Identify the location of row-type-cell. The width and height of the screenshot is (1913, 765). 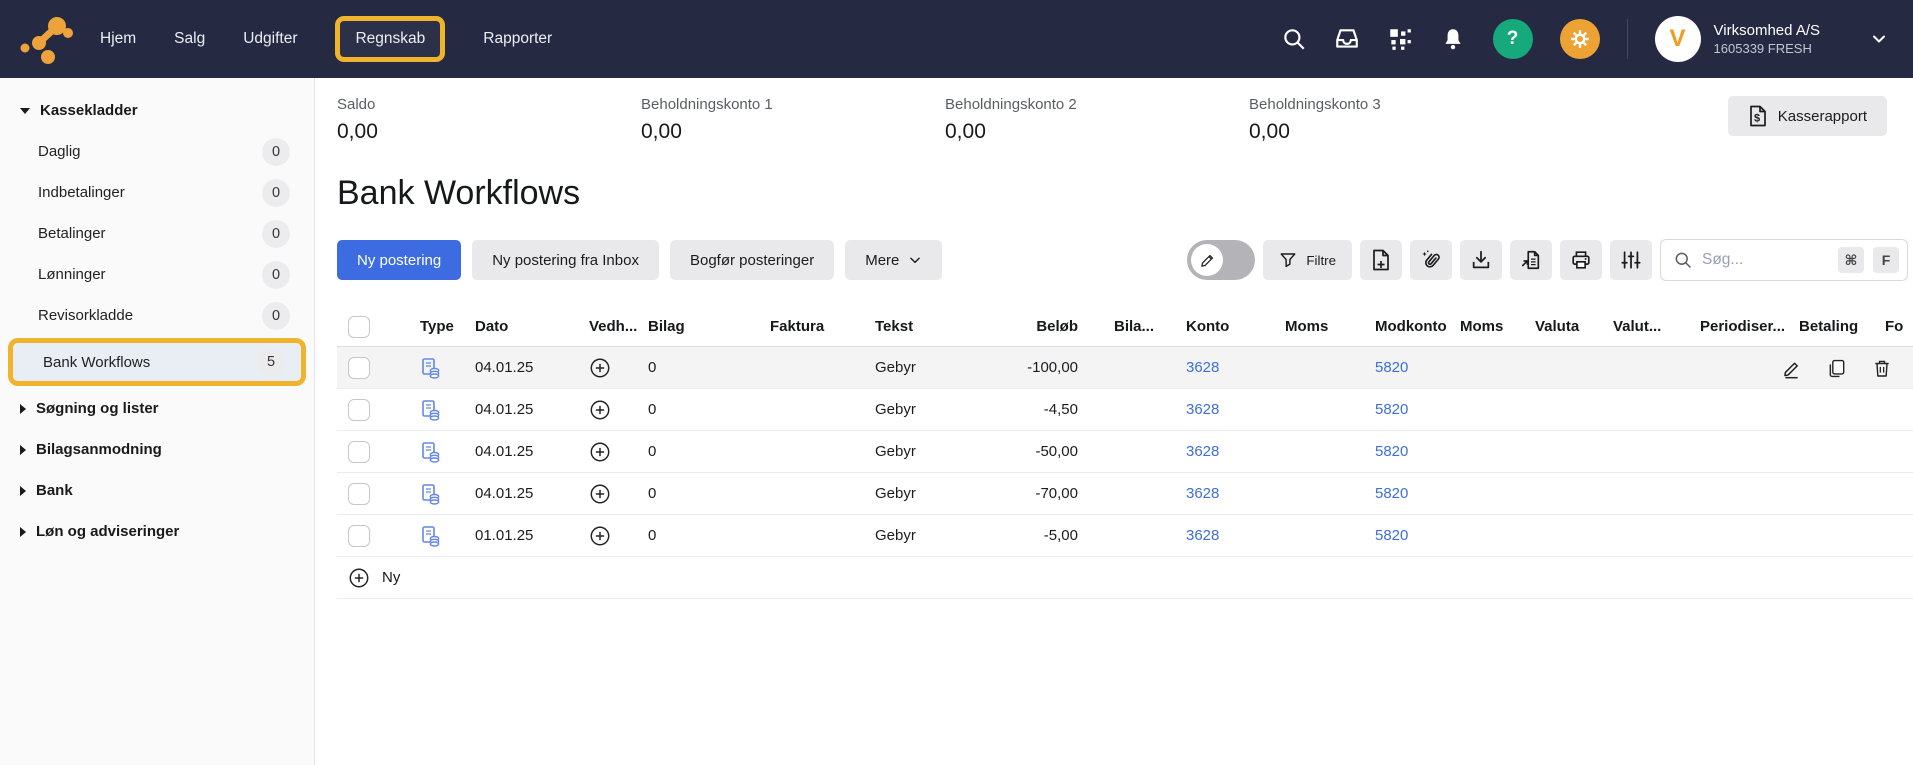
(444, 368).